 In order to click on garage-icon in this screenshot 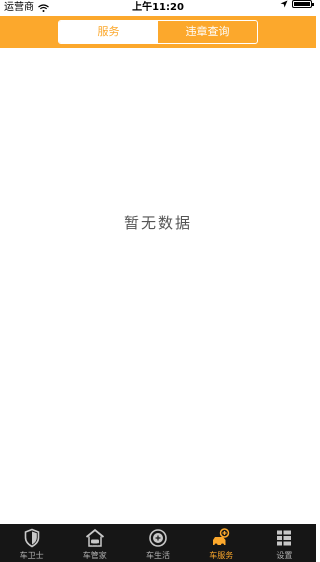, I will do `click(94, 537)`.